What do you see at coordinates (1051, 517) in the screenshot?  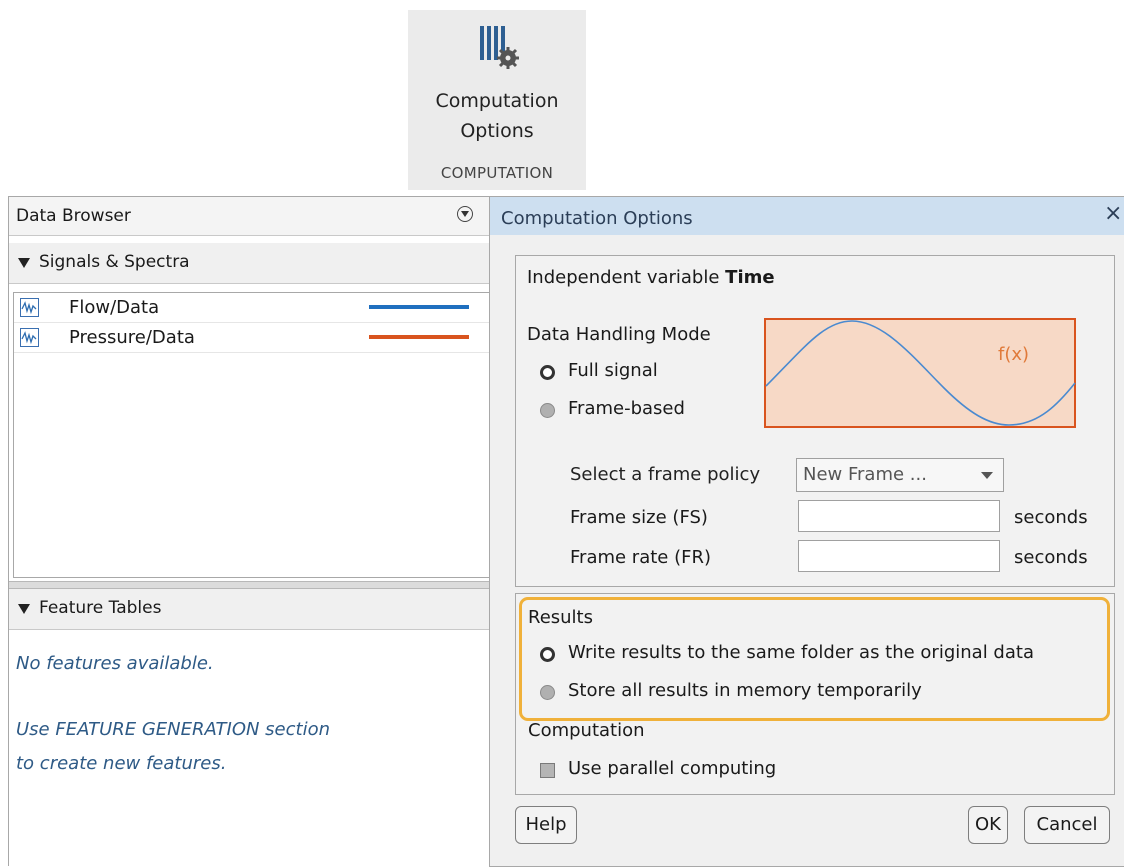 I see `frame-size-unit: seconds` at bounding box center [1051, 517].